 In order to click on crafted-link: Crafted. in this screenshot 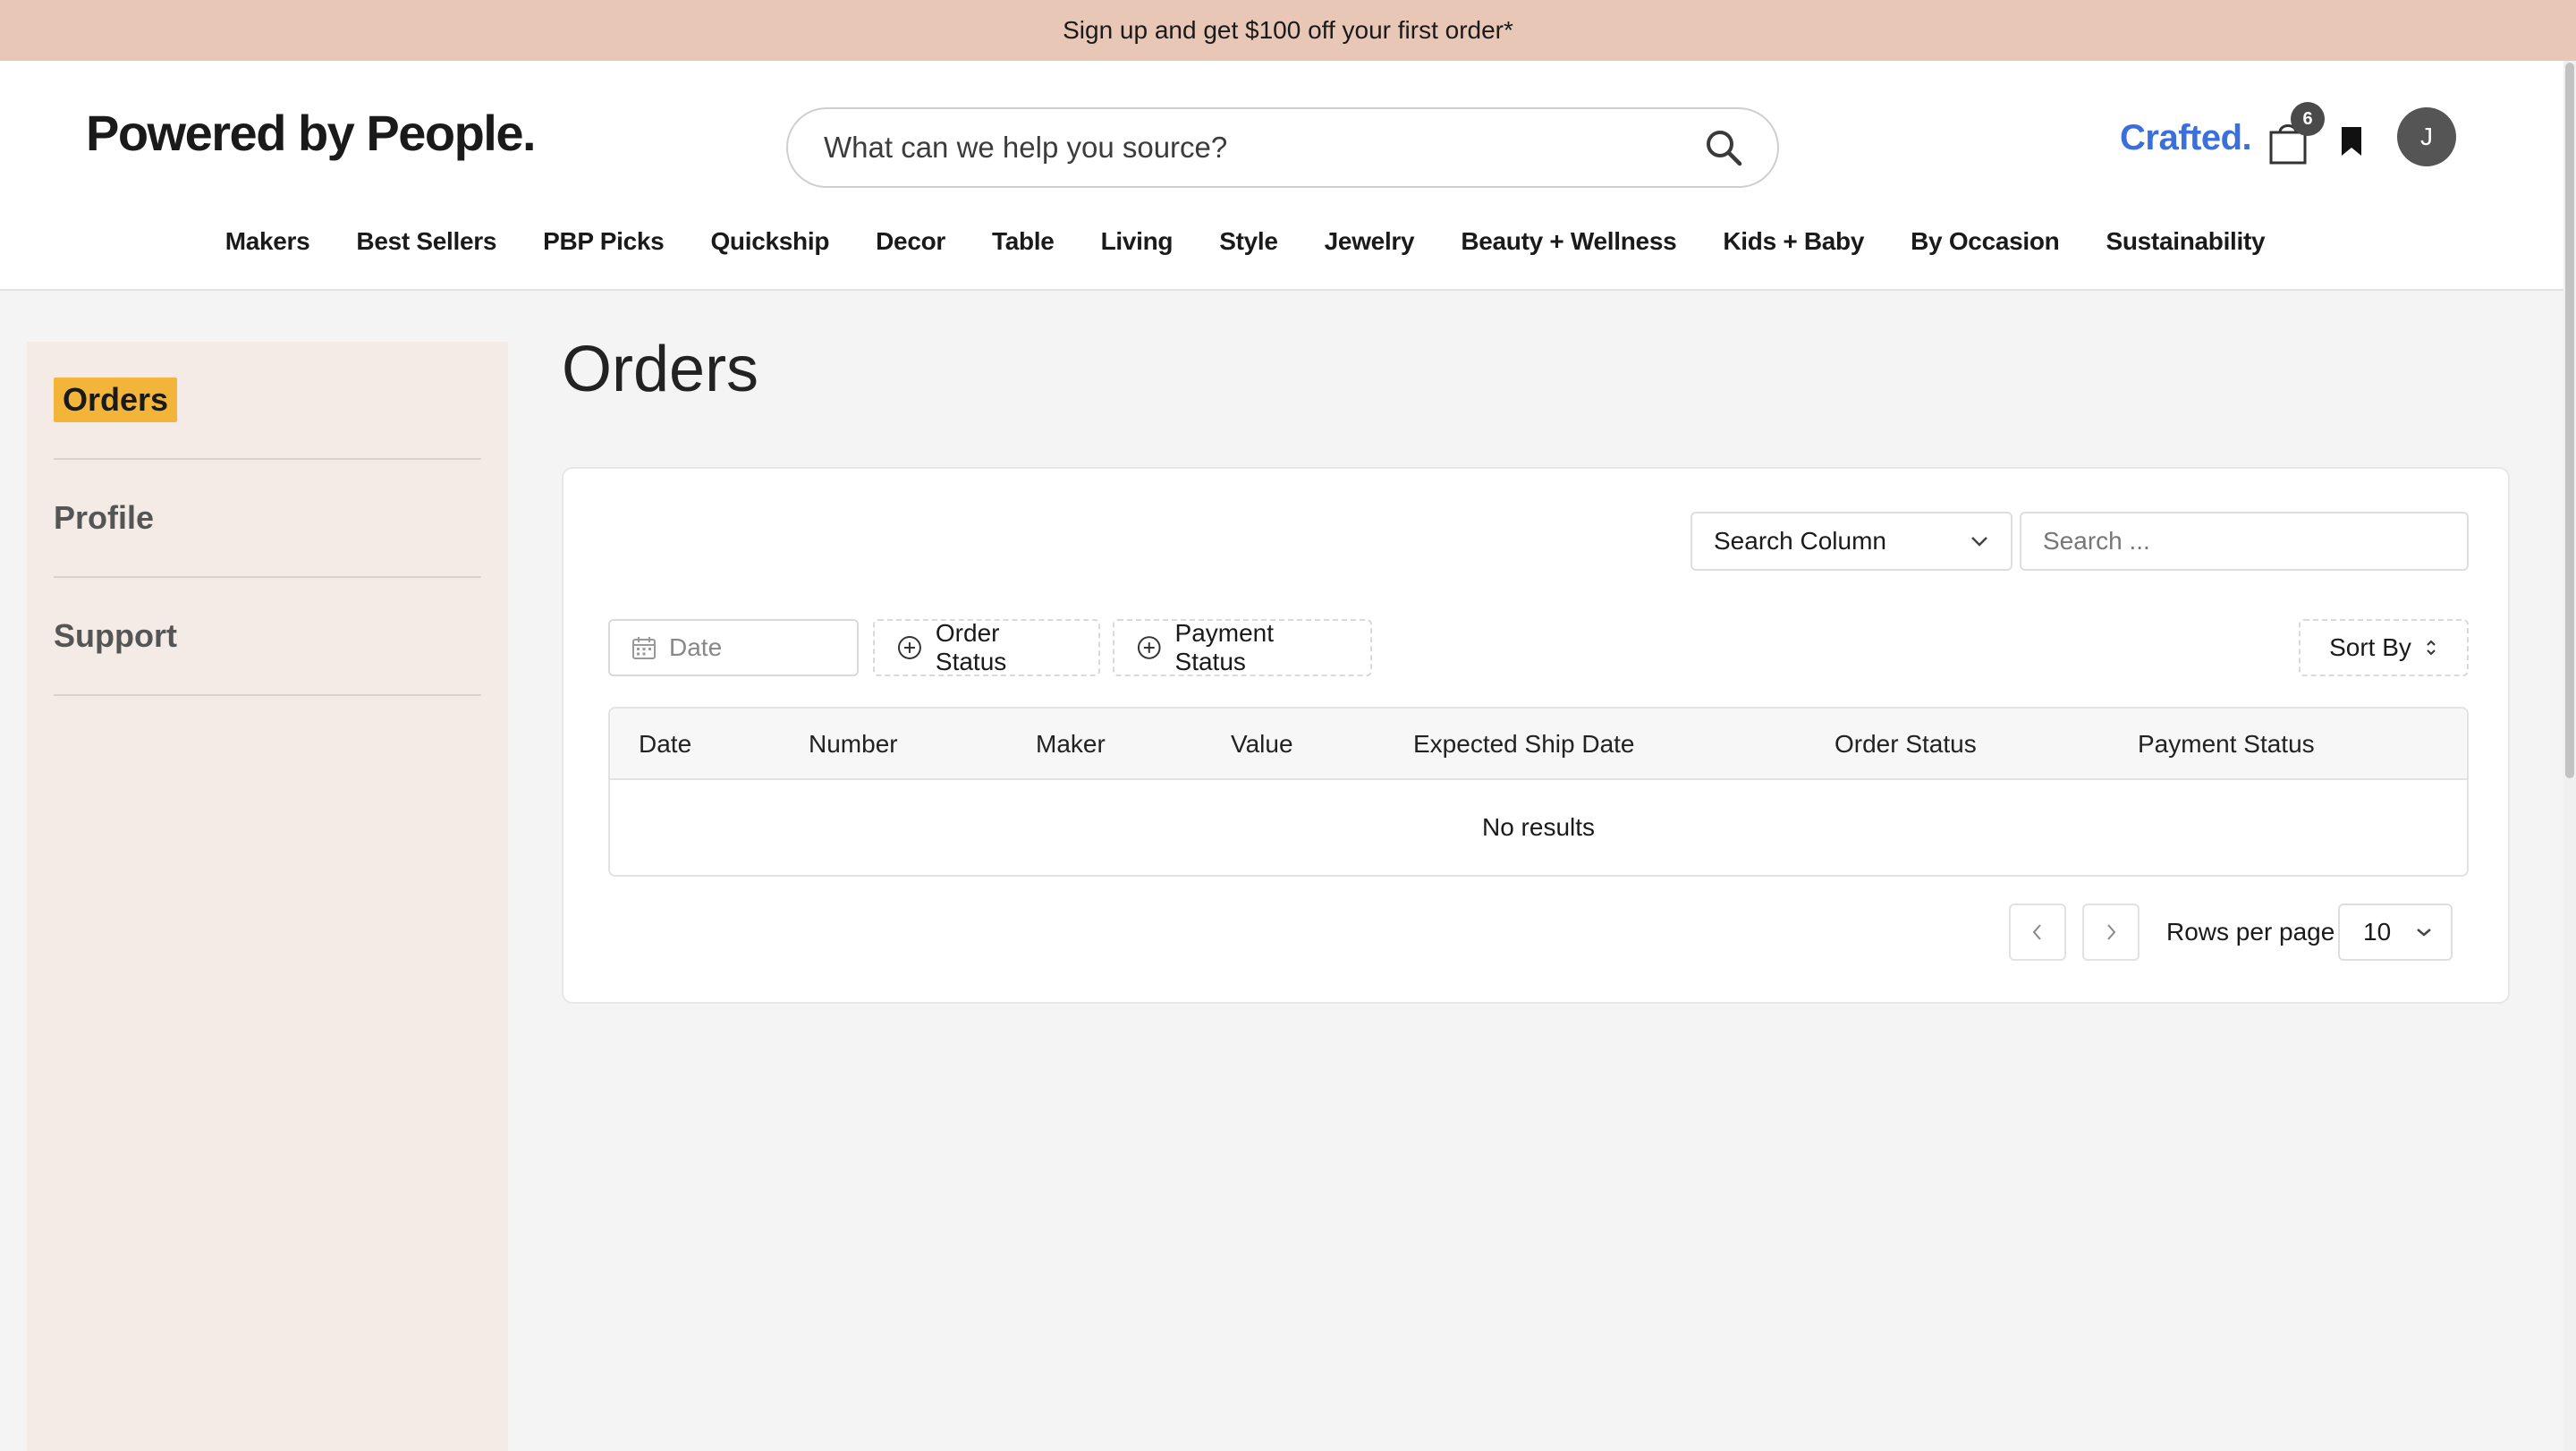, I will do `click(2186, 138)`.